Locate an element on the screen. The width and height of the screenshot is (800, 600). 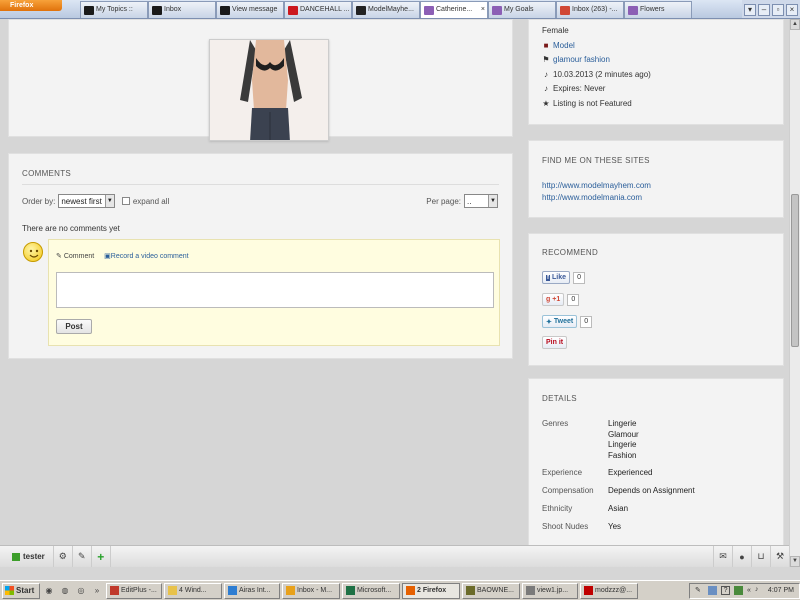
close-tab-icon: × is located at coordinates (484, 10).